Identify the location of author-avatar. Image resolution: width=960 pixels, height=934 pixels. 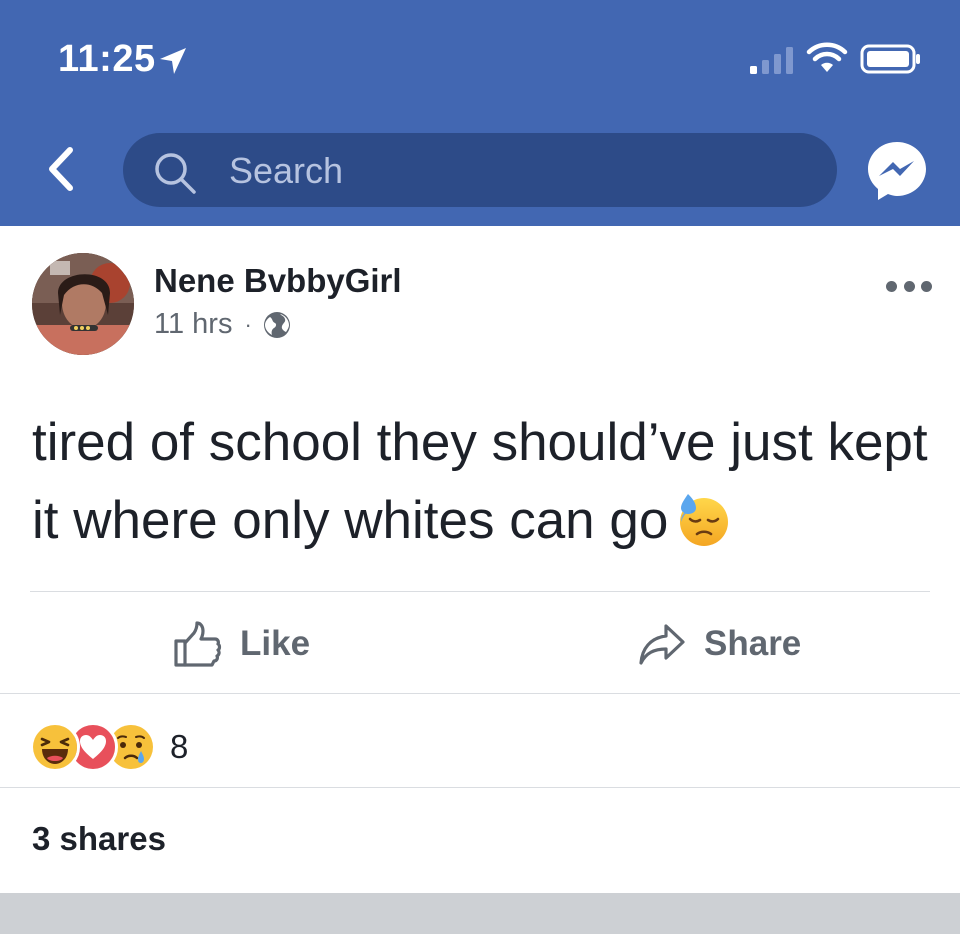
(83, 304).